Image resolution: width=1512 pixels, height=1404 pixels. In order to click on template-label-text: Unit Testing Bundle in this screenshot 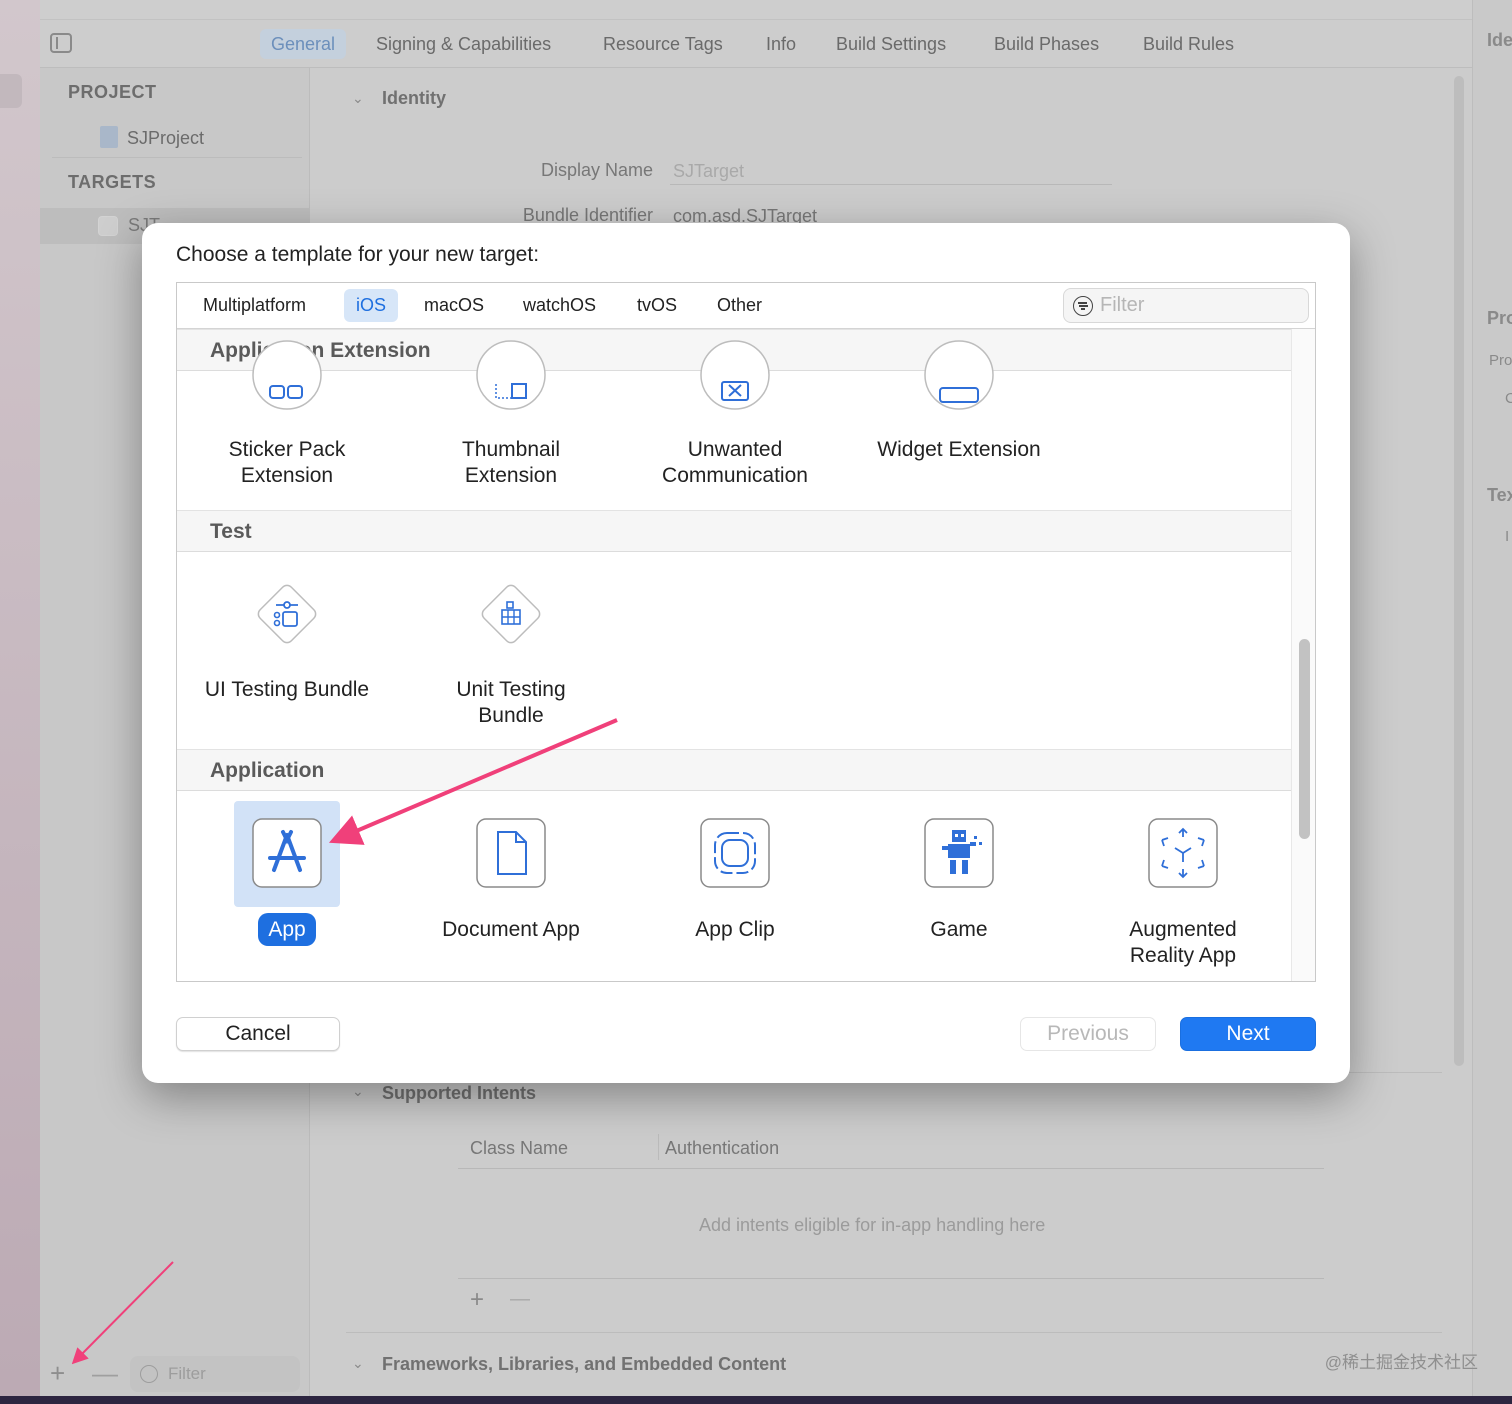, I will do `click(511, 702)`.